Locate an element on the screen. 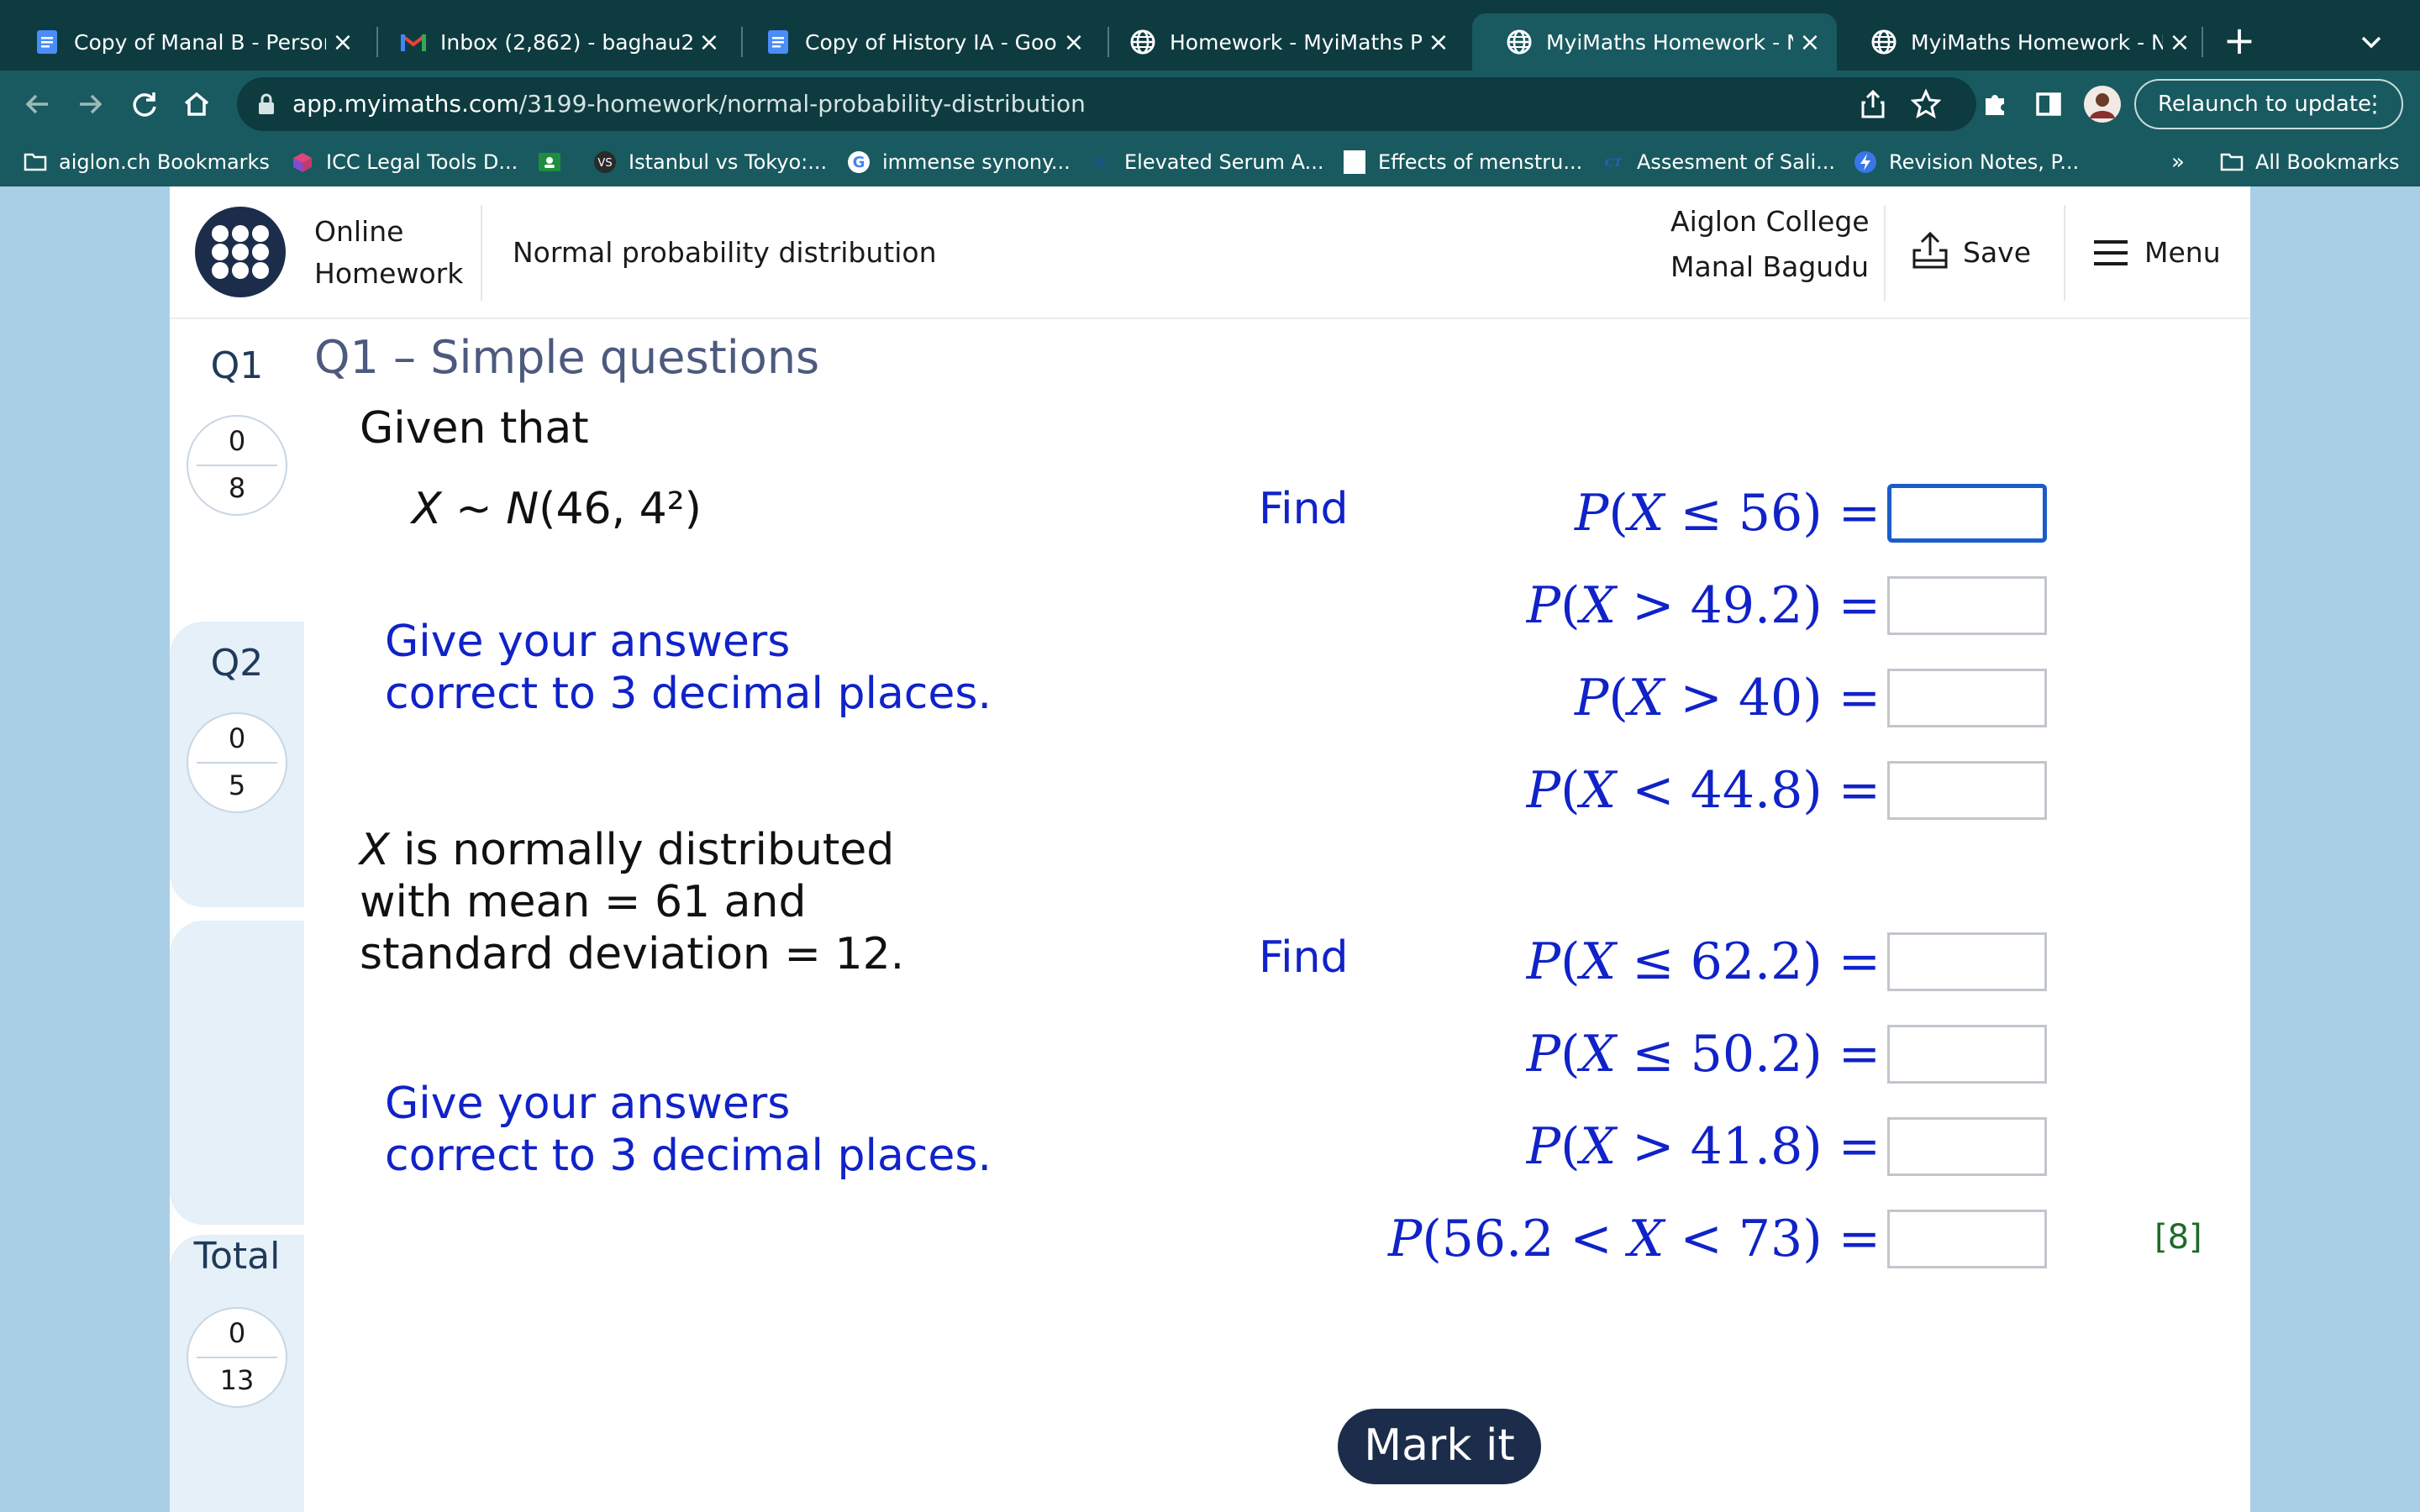 The height and width of the screenshot is (1512, 2420). more-bookmarks-chevron: » is located at coordinates (2178, 162).